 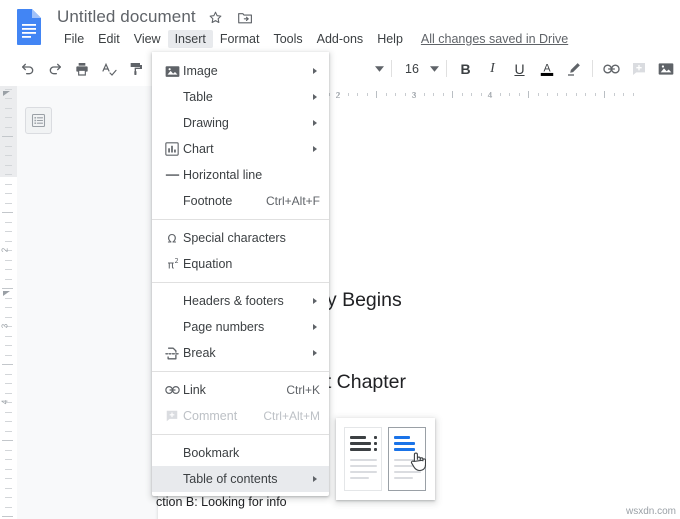 What do you see at coordinates (240, 453) in the screenshot?
I see `menu-item-bookmark: Bookmark` at bounding box center [240, 453].